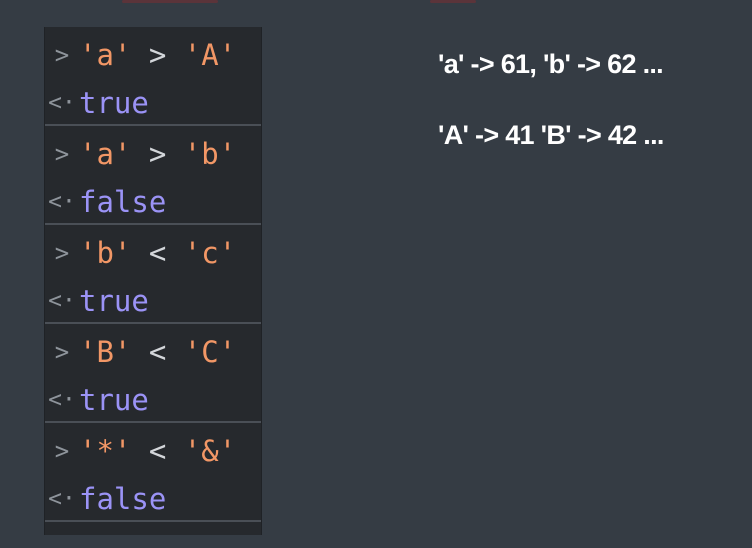 The image size is (752, 548). I want to click on console-input-line: > 'B' < 'C', so click(154, 352).